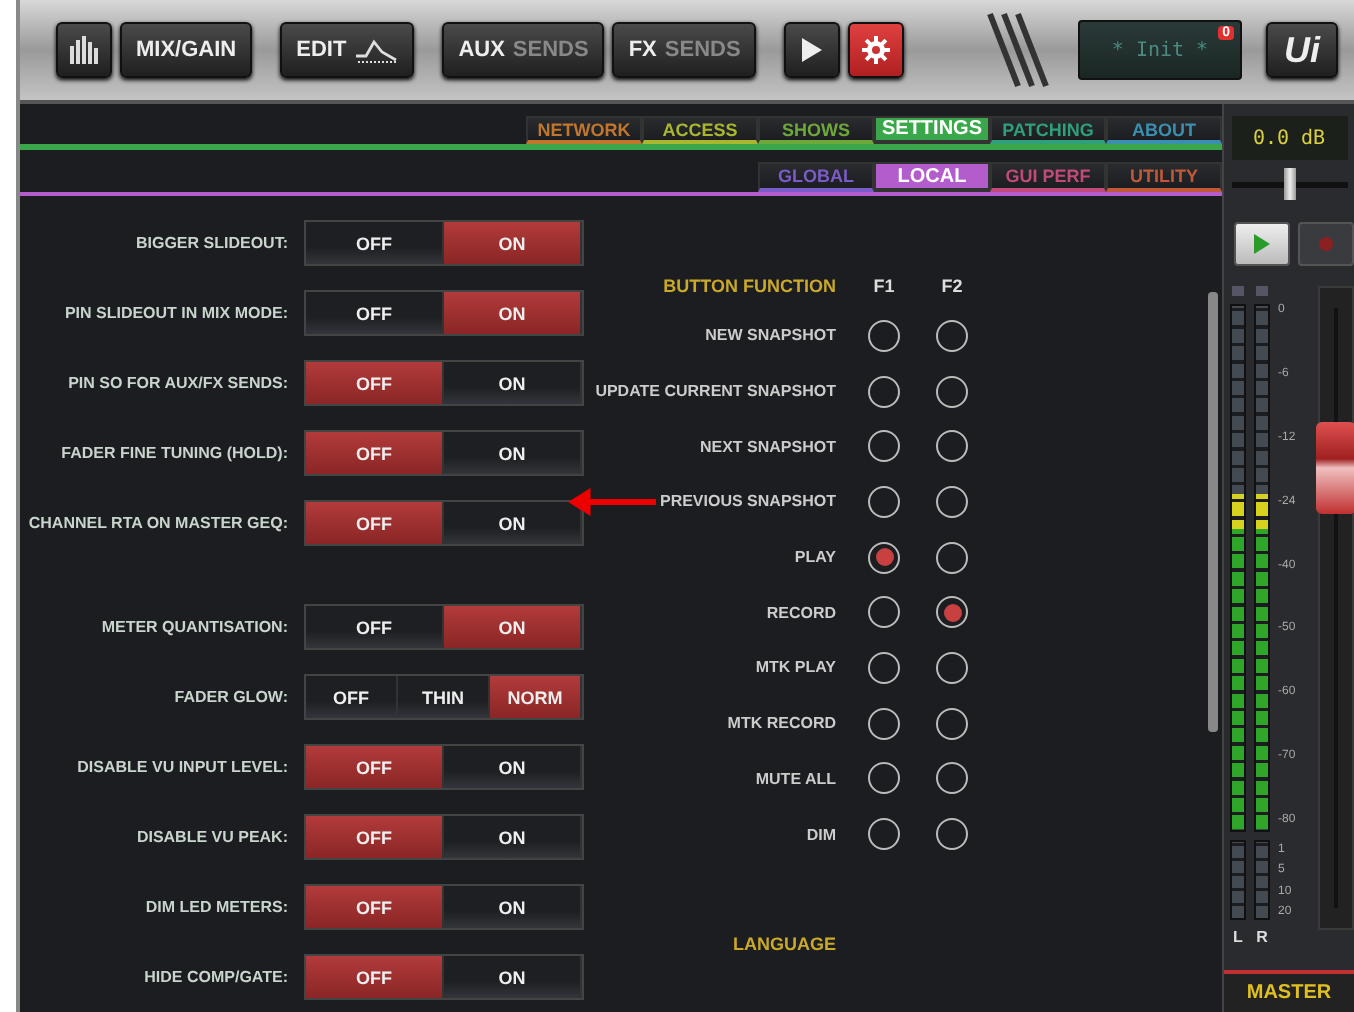 This screenshot has height=1012, width=1354. Describe the element at coordinates (715, 391) in the screenshot. I see `function-label: UPDATE CURRENT SNAPSHOT` at that location.